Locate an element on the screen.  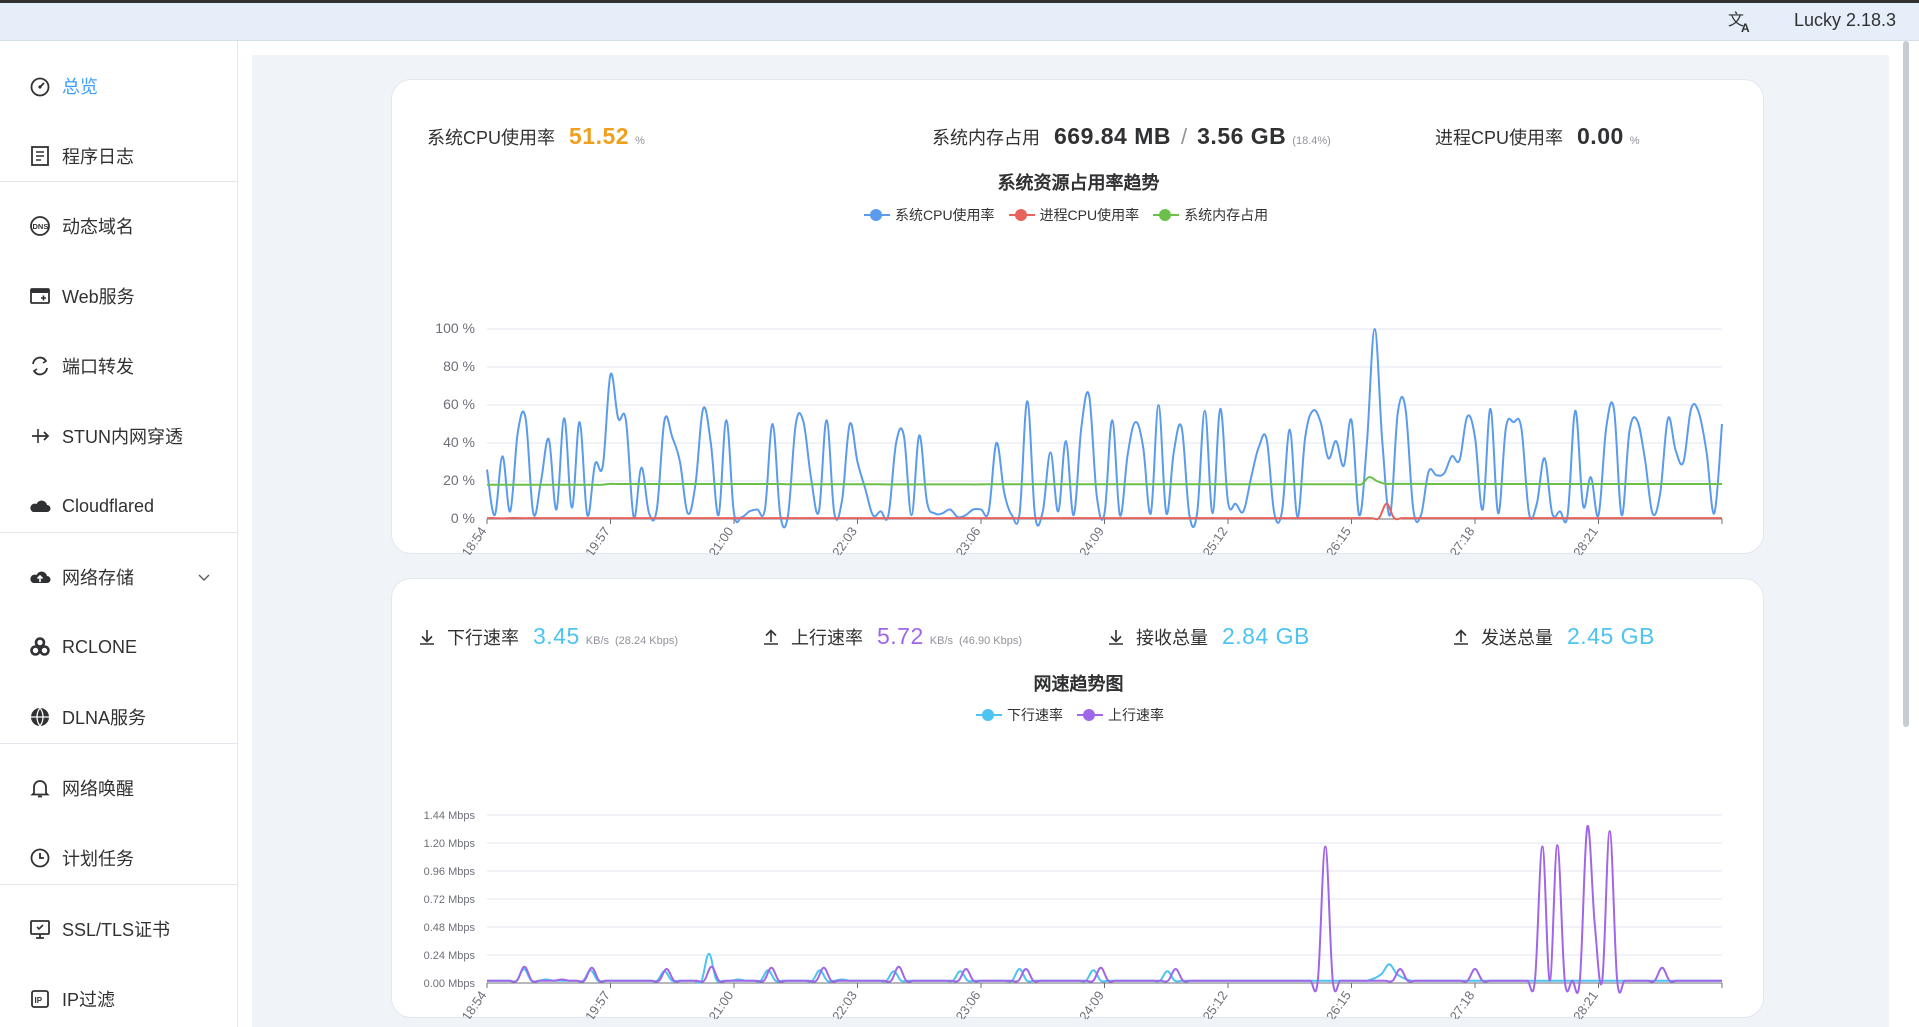
cloud-icon is located at coordinates (40, 506).